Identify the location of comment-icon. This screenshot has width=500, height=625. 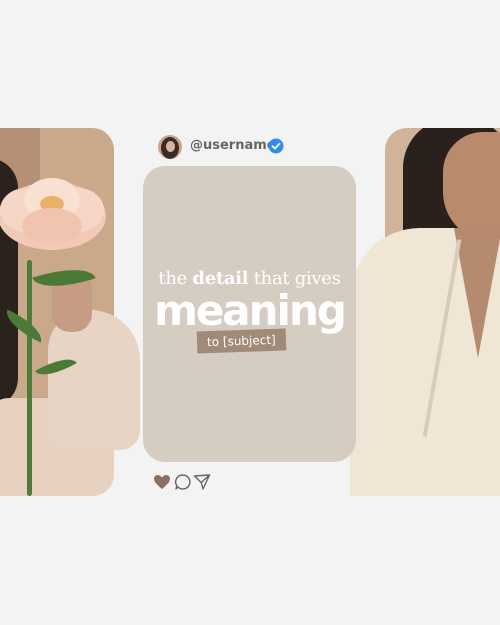
(183, 482).